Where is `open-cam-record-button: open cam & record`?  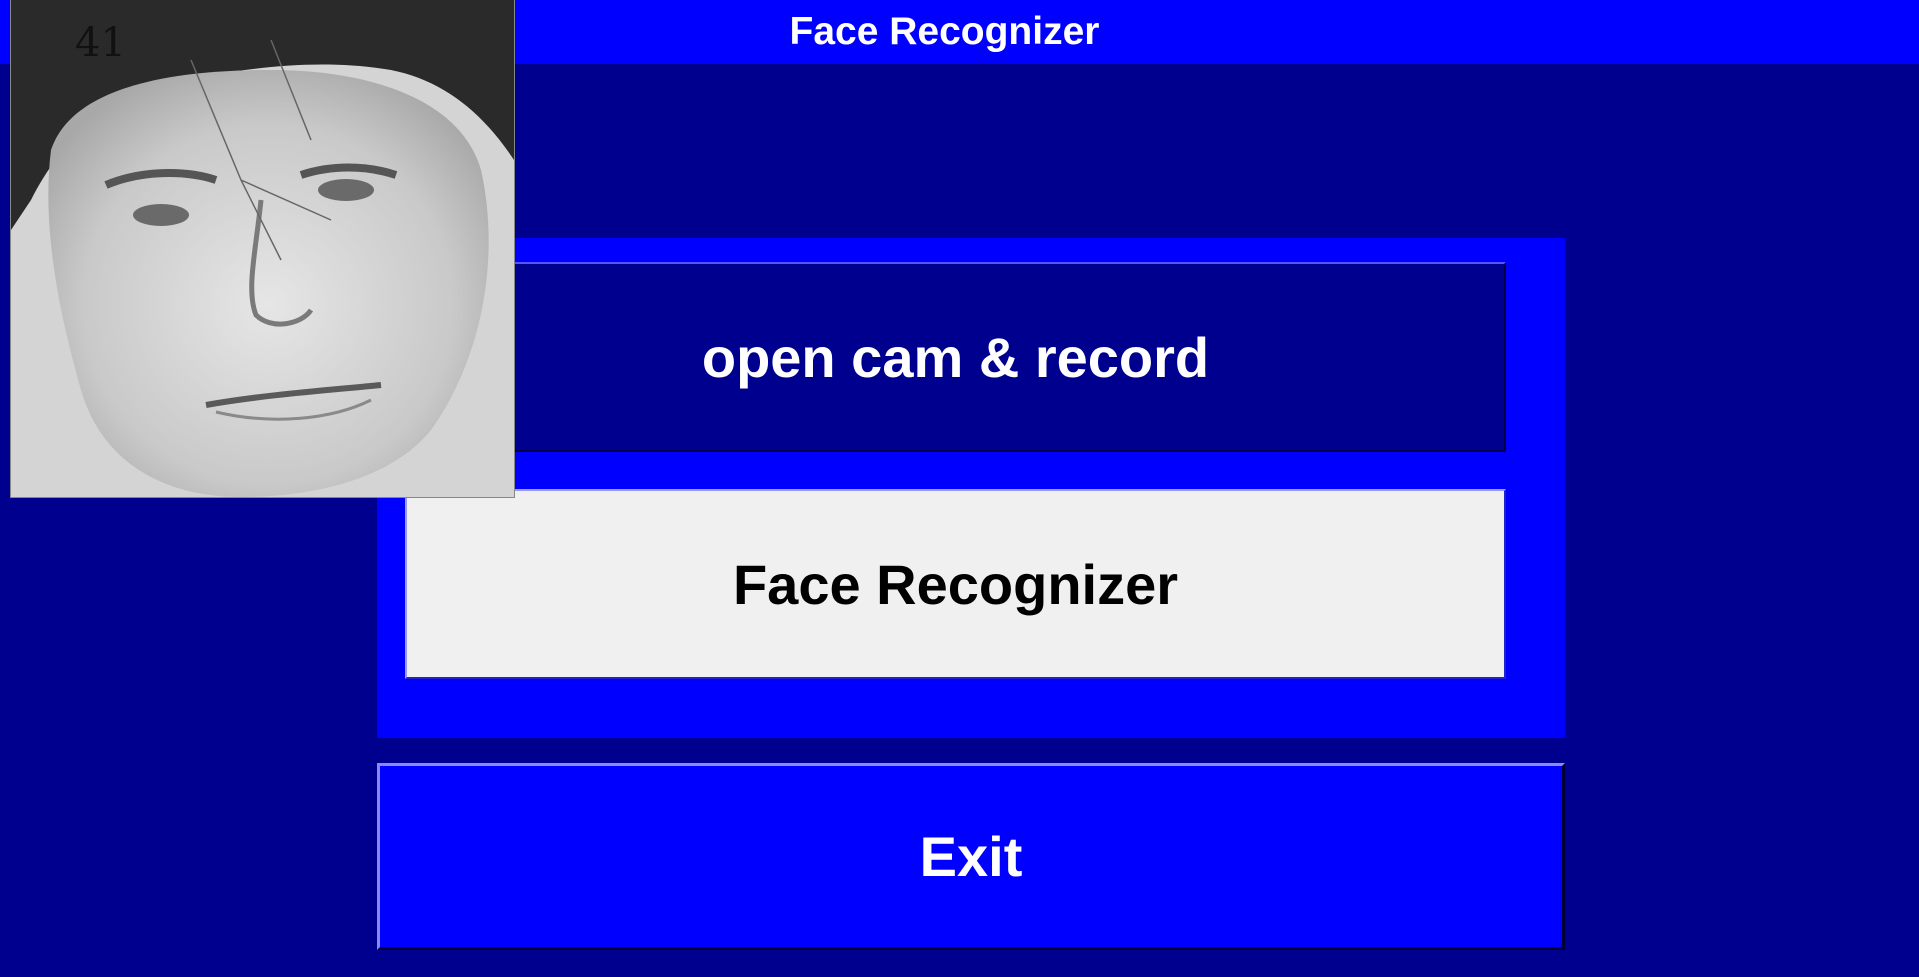
open-cam-record-button: open cam & record is located at coordinates (955, 357).